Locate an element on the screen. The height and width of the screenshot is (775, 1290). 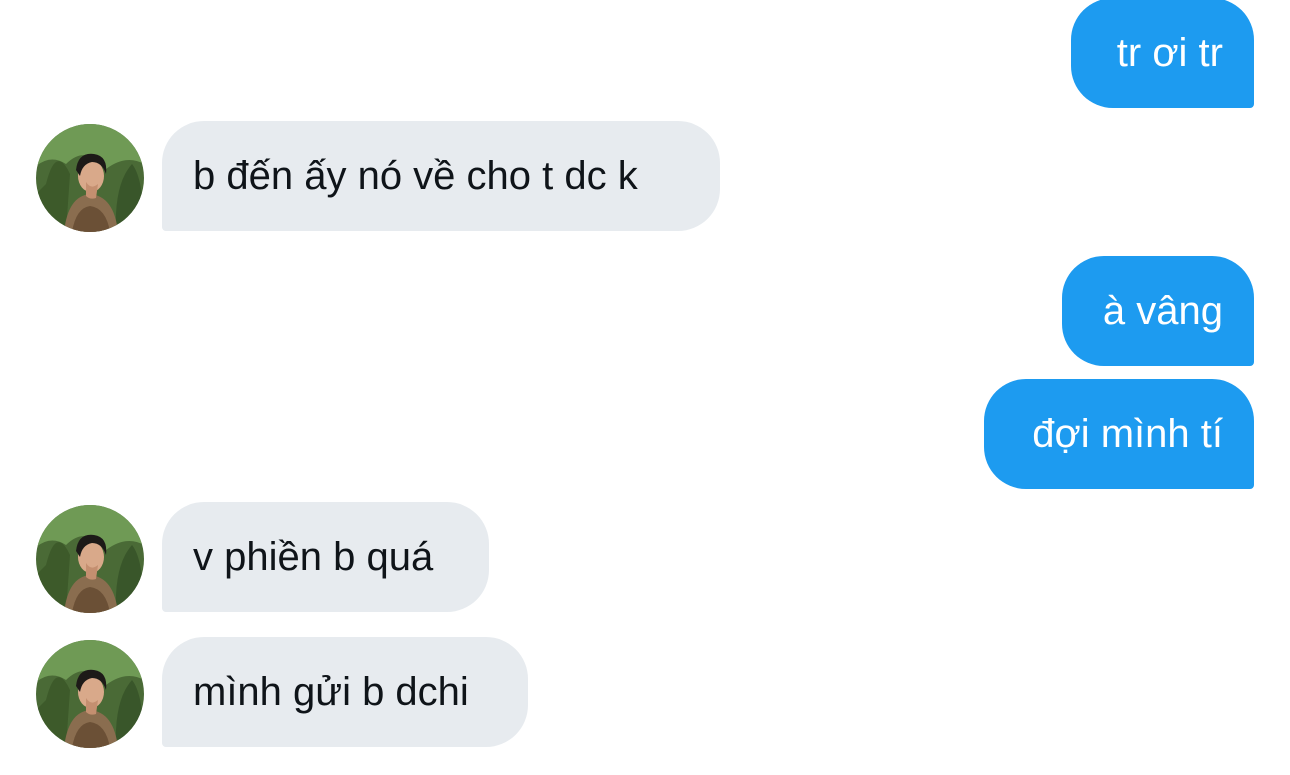
message-text: à vâng is located at coordinates (1162, 310).